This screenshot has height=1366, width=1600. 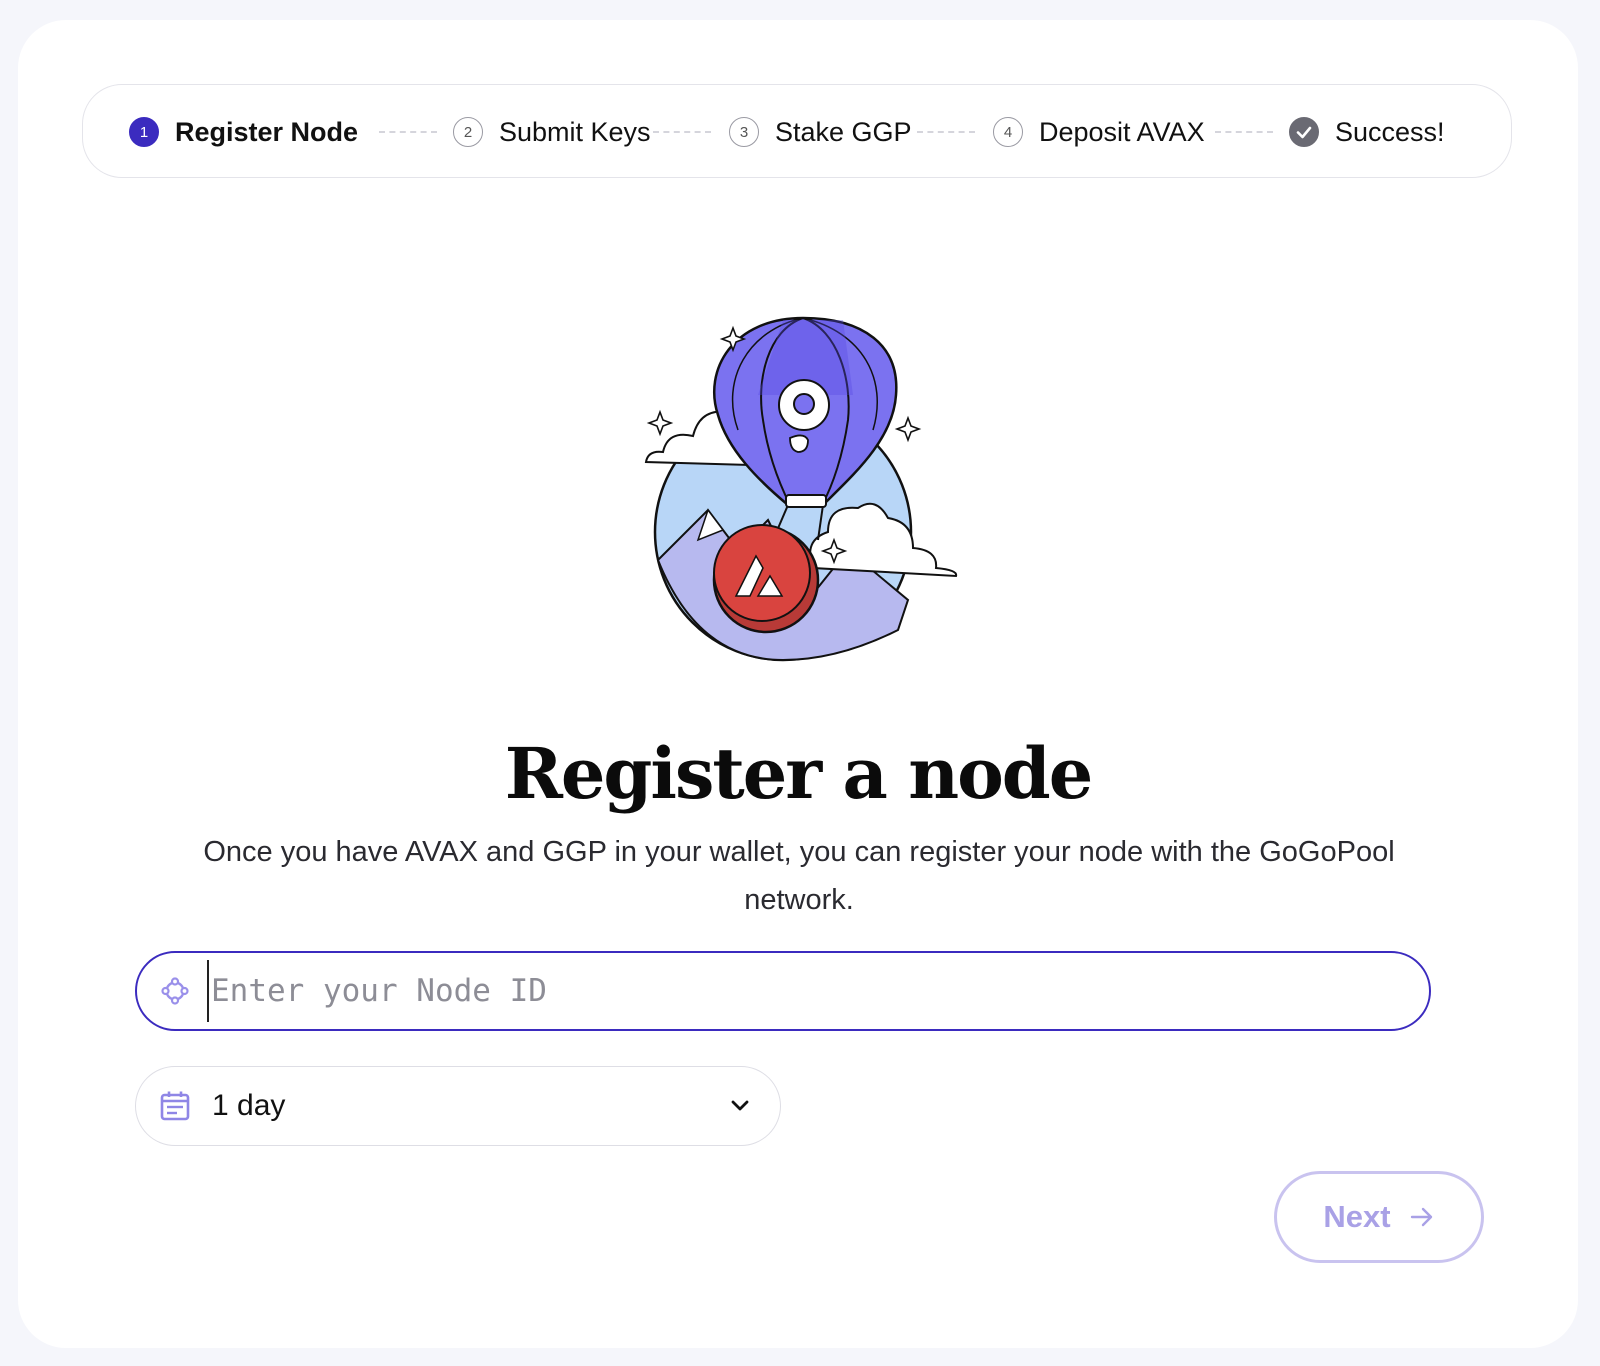 What do you see at coordinates (175, 1106) in the screenshot?
I see `calendar-icon` at bounding box center [175, 1106].